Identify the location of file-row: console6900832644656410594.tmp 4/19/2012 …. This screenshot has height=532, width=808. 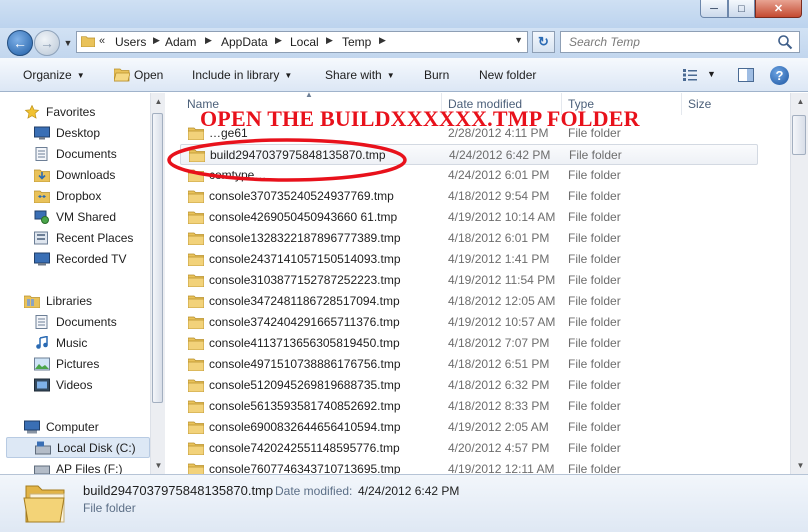
(469, 427).